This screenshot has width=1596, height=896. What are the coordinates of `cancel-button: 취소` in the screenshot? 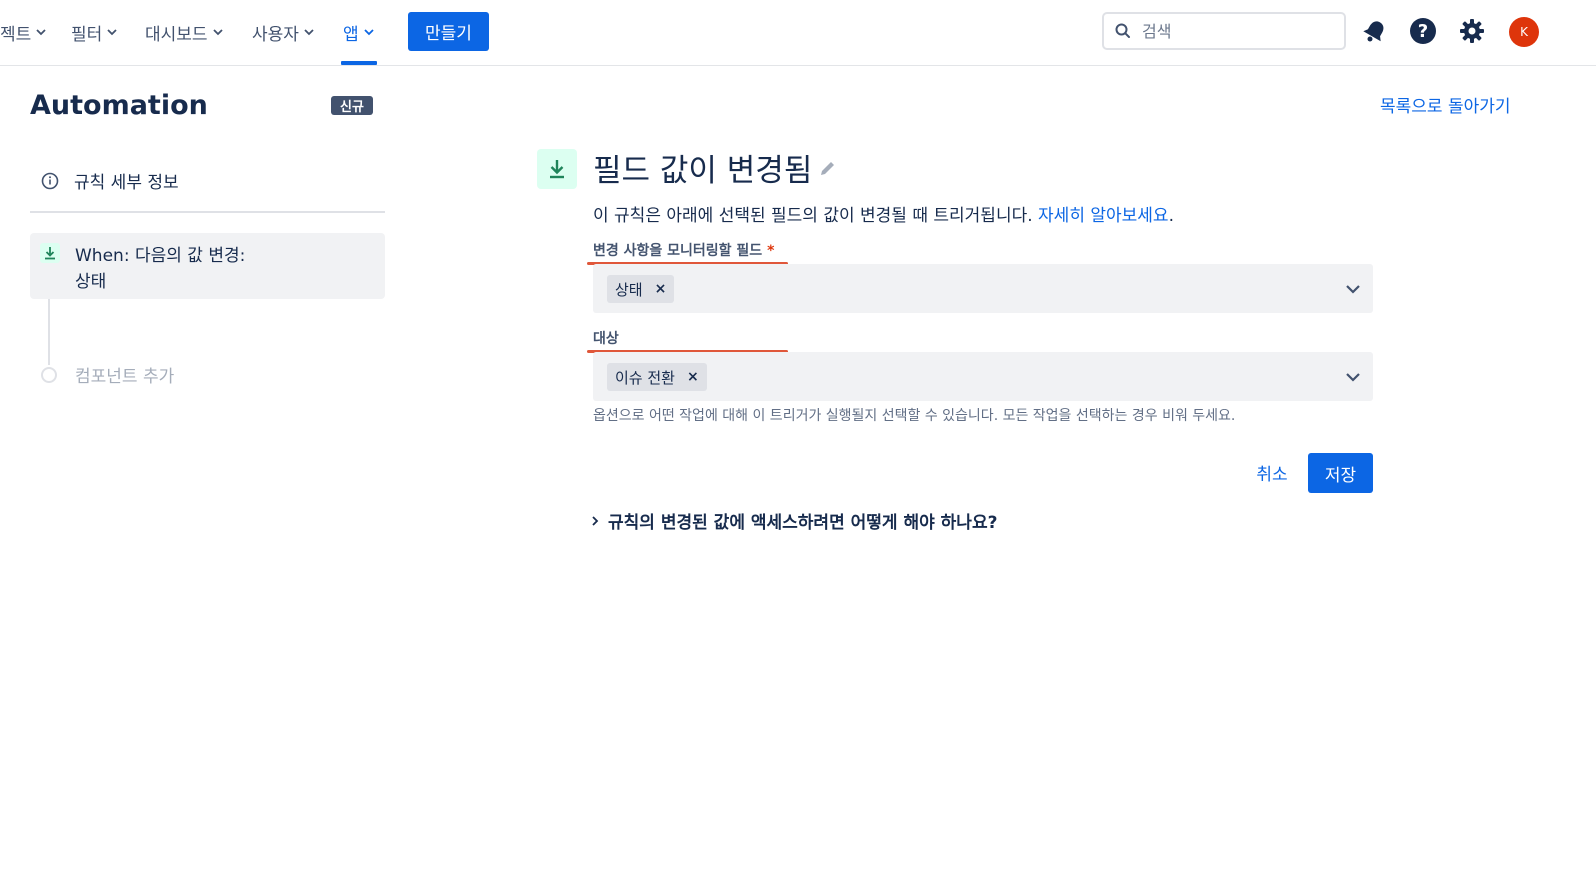 It's located at (1272, 472).